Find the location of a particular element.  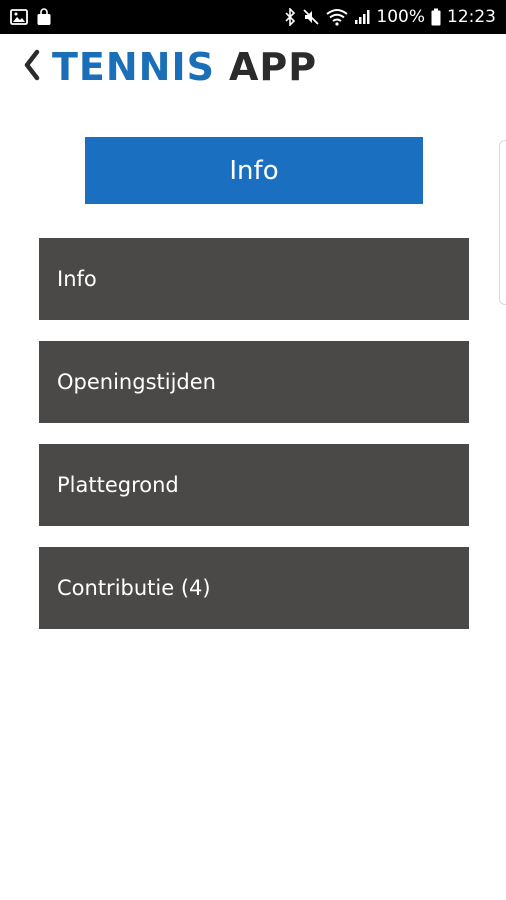

status-left is located at coordinates (31, 17).